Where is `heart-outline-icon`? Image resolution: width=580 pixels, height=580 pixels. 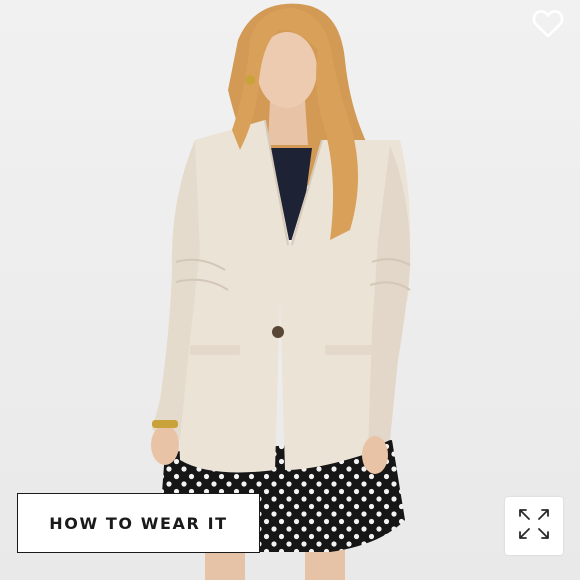 heart-outline-icon is located at coordinates (548, 26).